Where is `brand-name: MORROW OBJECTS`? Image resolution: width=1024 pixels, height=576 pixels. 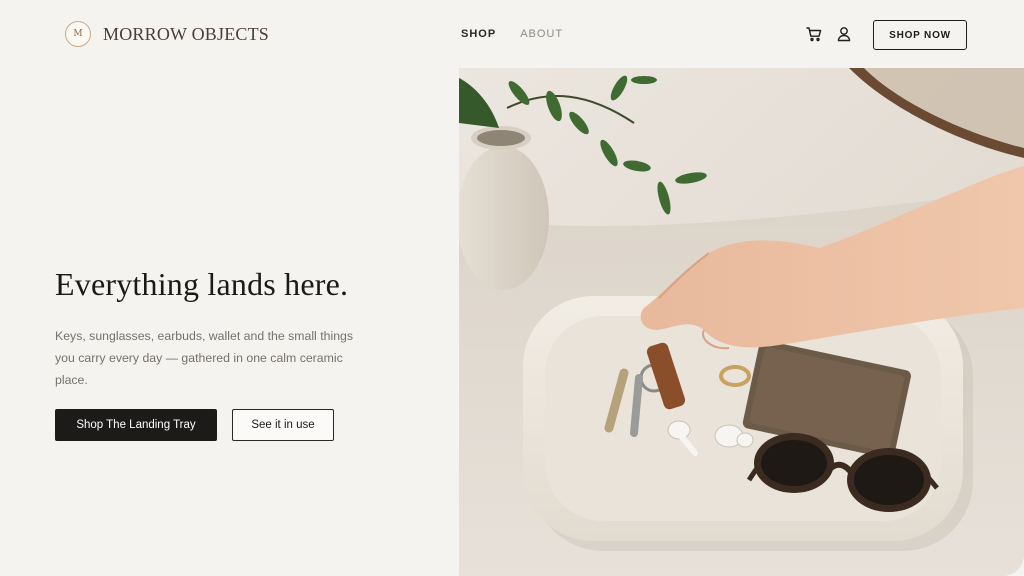 brand-name: MORROW OBJECTS is located at coordinates (186, 33).